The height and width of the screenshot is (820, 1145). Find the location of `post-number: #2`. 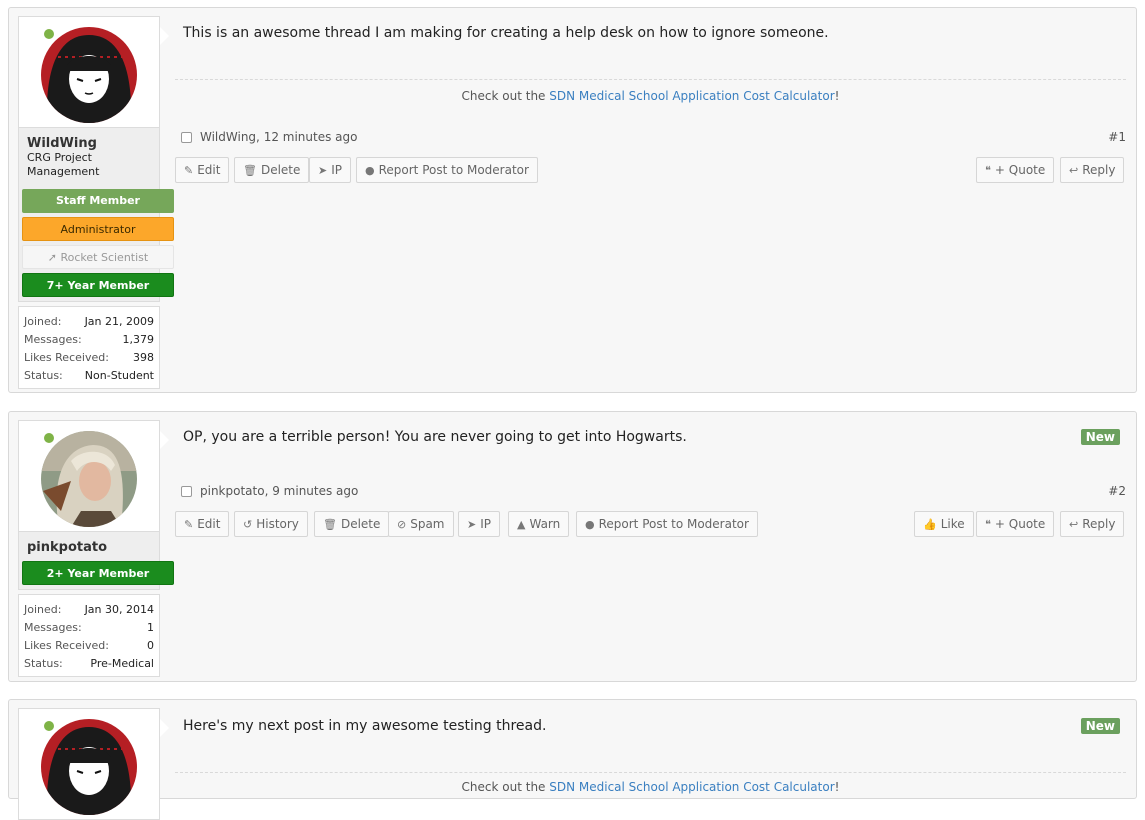

post-number: #2 is located at coordinates (1117, 491).